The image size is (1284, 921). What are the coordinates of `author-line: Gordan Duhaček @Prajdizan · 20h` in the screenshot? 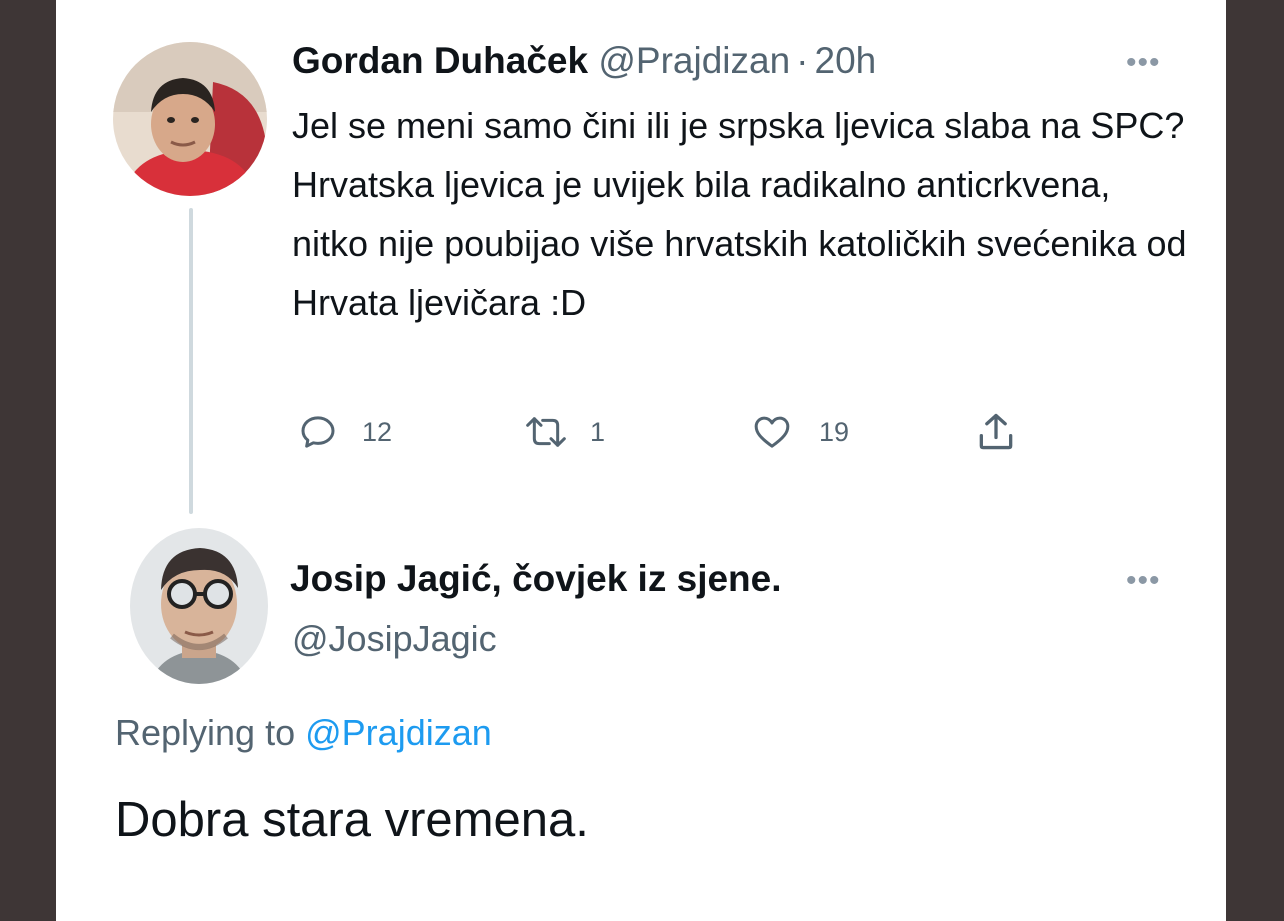 It's located at (584, 61).